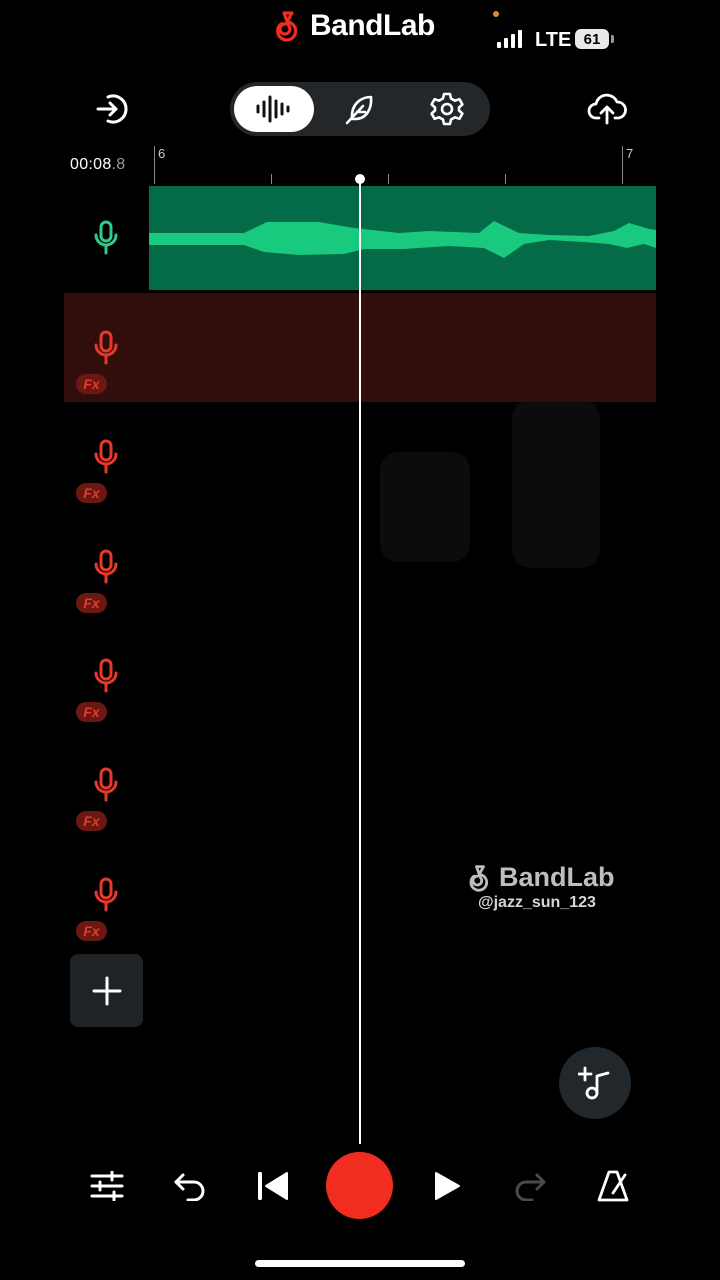 The width and height of the screenshot is (720, 1280). I want to click on track-3-mic, so click(106, 457).